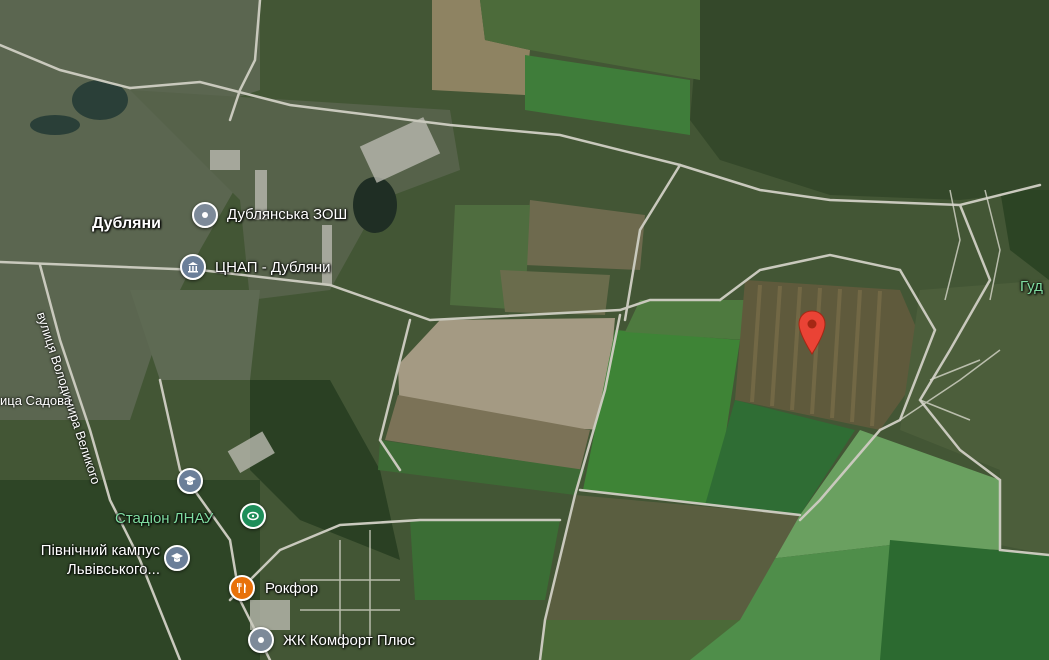  I want to click on restaurant-poi-marker, so click(242, 588).